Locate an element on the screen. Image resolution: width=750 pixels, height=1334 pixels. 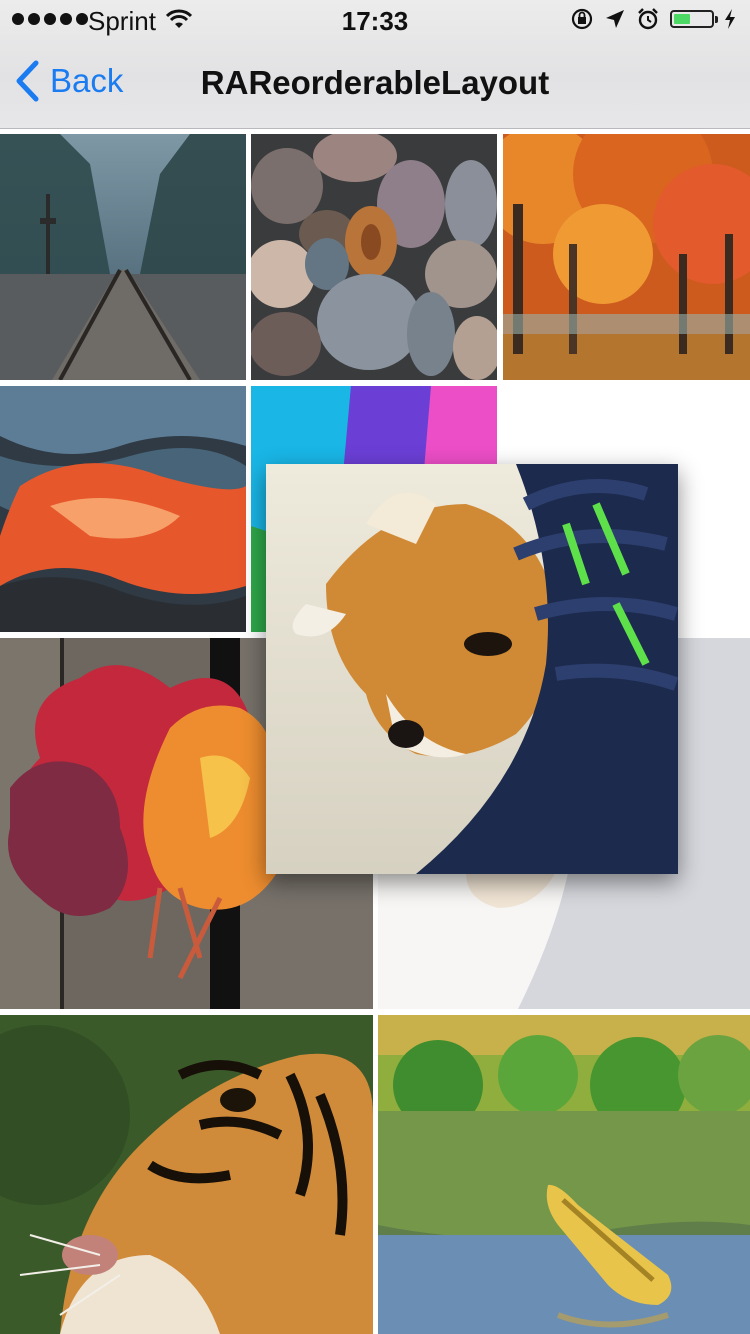
page-title: RAReorderableLayout is located at coordinates (375, 82).